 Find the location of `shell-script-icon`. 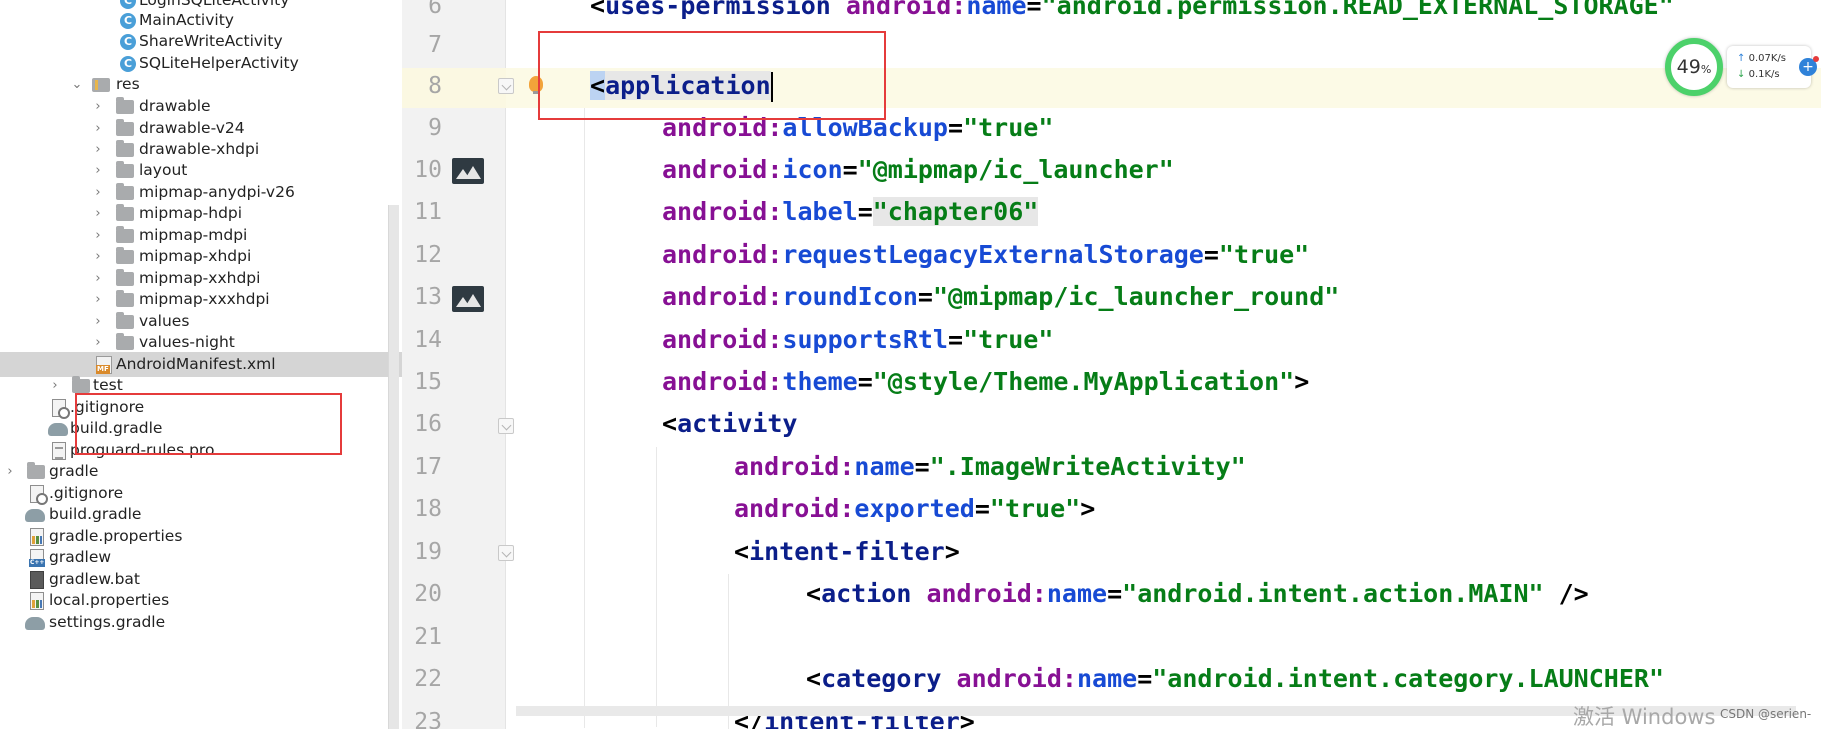

shell-script-icon is located at coordinates (37, 558).